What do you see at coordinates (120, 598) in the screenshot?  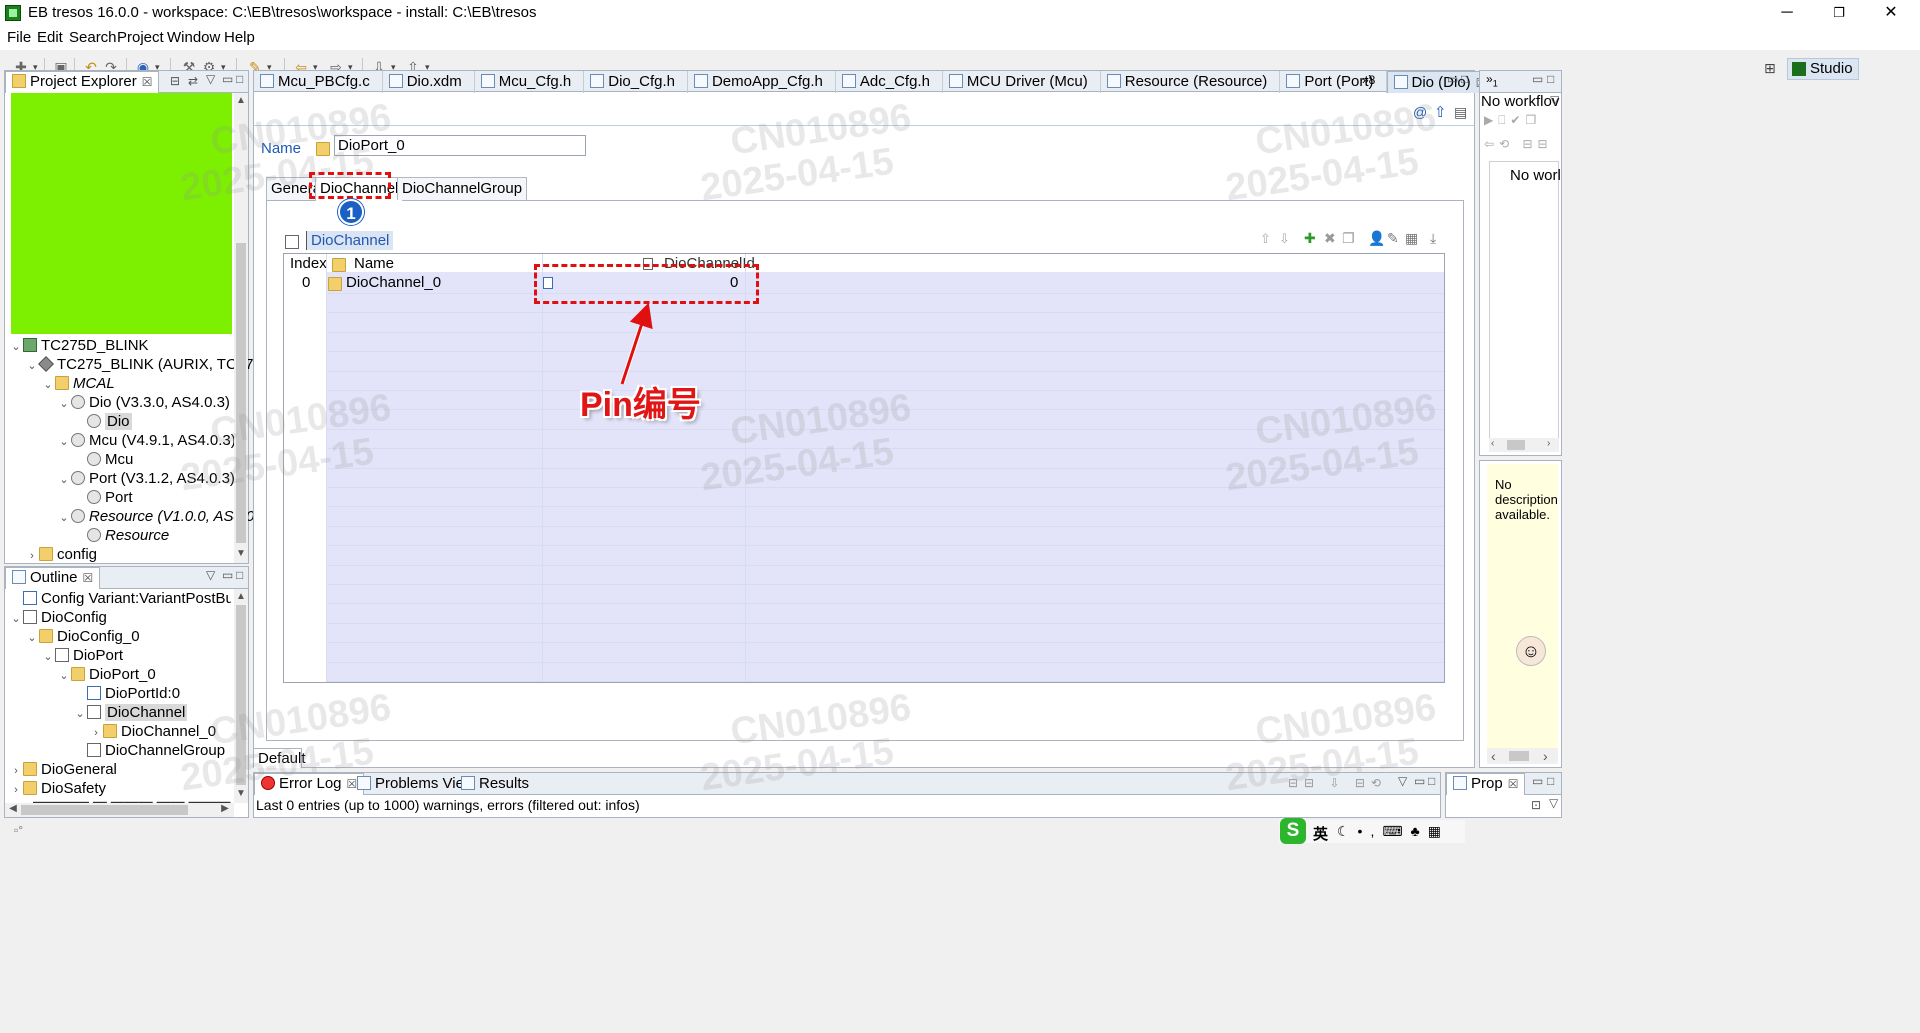 I see `tree-item: Config Variant:VariantPostBuildSel` at bounding box center [120, 598].